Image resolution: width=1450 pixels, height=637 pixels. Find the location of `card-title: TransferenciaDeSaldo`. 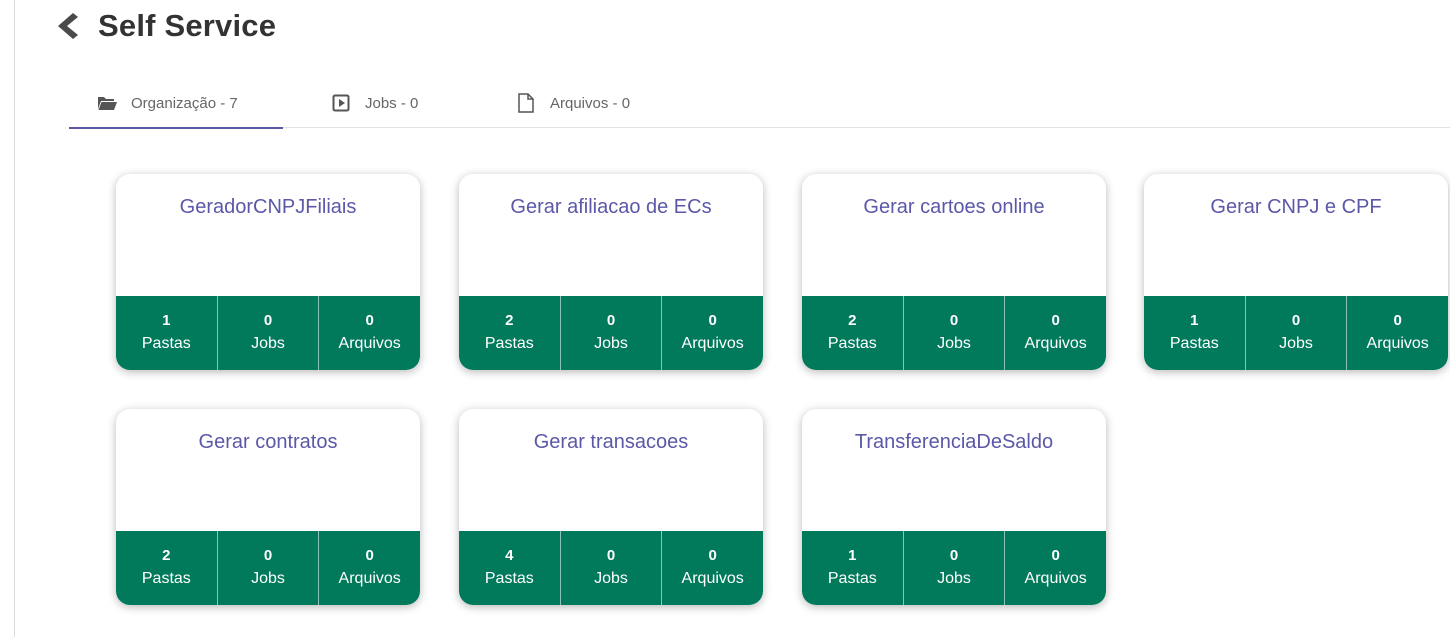

card-title: TransferenciaDeSaldo is located at coordinates (954, 442).